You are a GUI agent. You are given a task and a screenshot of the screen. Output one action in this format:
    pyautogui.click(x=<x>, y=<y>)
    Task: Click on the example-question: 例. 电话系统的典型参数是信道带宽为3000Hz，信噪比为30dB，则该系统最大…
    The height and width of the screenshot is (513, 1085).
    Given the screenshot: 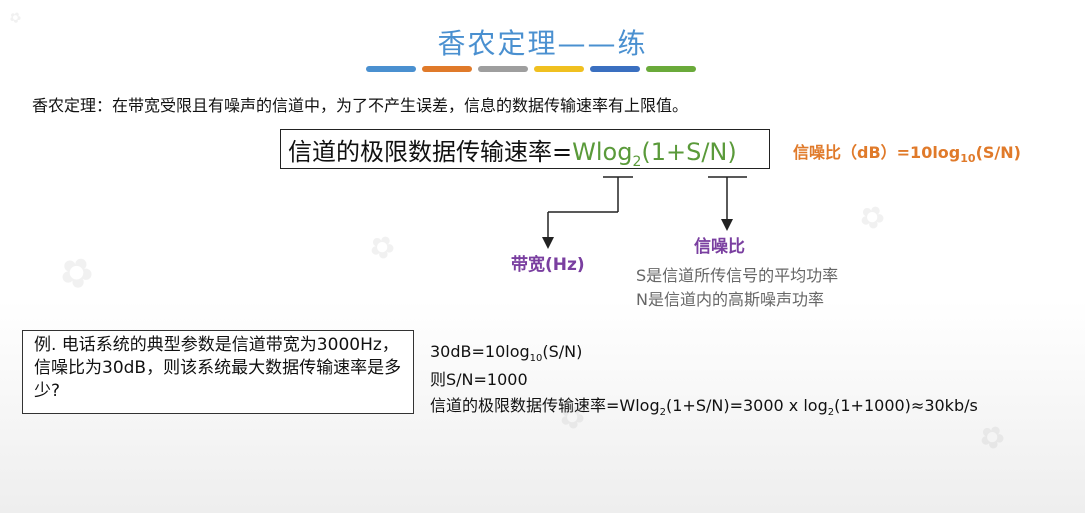 What is the action you would take?
    pyautogui.click(x=218, y=368)
    